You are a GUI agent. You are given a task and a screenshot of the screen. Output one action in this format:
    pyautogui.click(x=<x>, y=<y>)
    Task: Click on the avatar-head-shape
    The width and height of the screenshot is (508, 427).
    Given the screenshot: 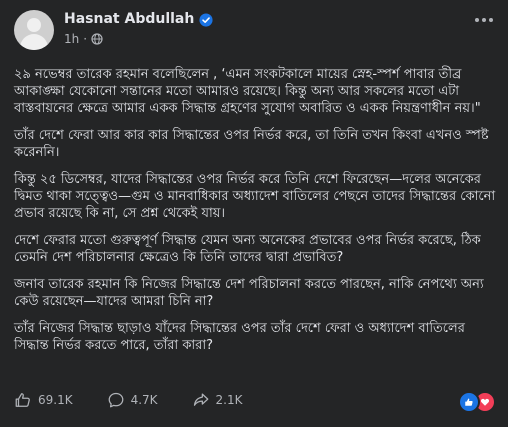 What is the action you would take?
    pyautogui.click(x=34, y=25)
    